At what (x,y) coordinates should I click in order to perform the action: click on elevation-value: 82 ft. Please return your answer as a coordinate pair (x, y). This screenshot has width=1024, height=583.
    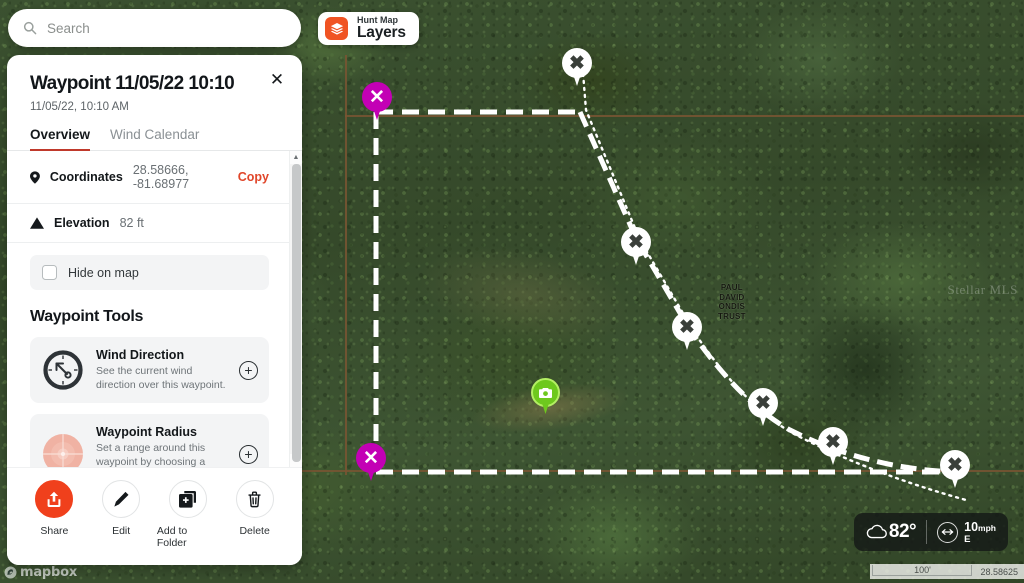
    Looking at the image, I should click on (131, 223).